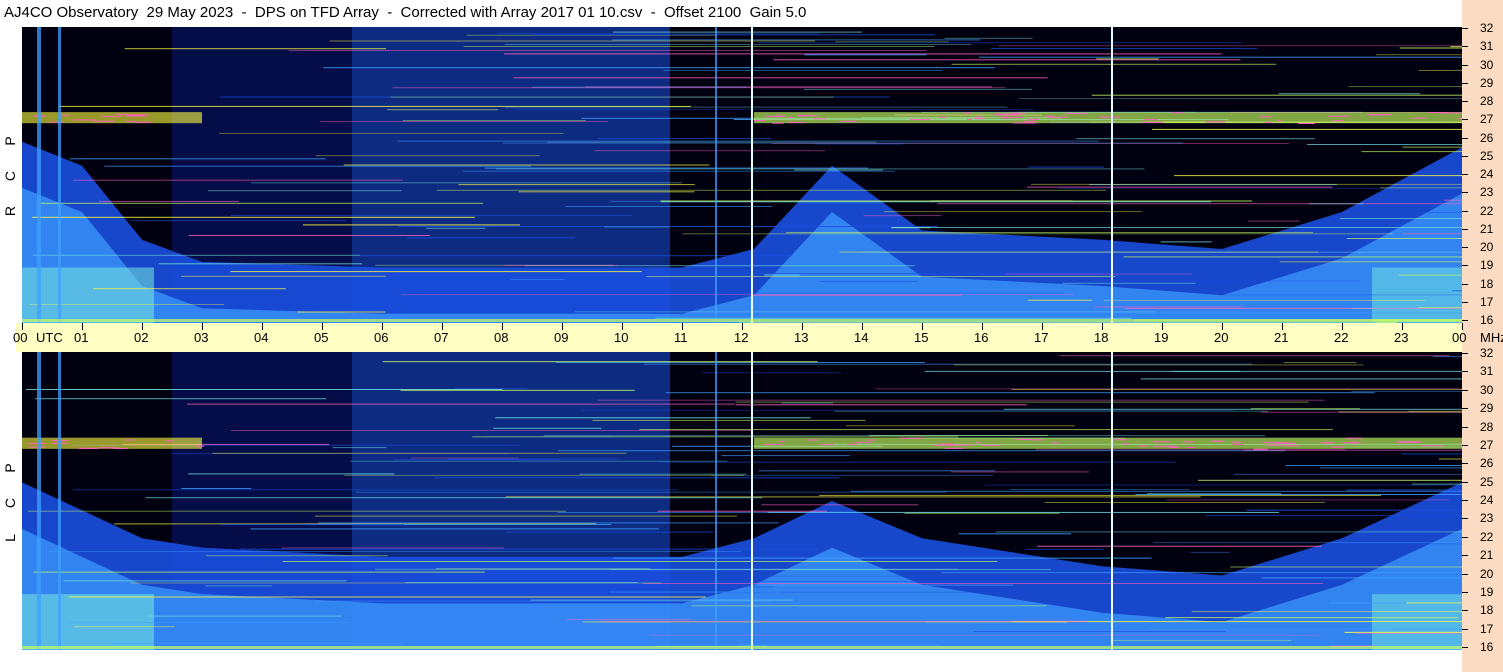  I want to click on utc-label-25: 00, so click(1459, 337).